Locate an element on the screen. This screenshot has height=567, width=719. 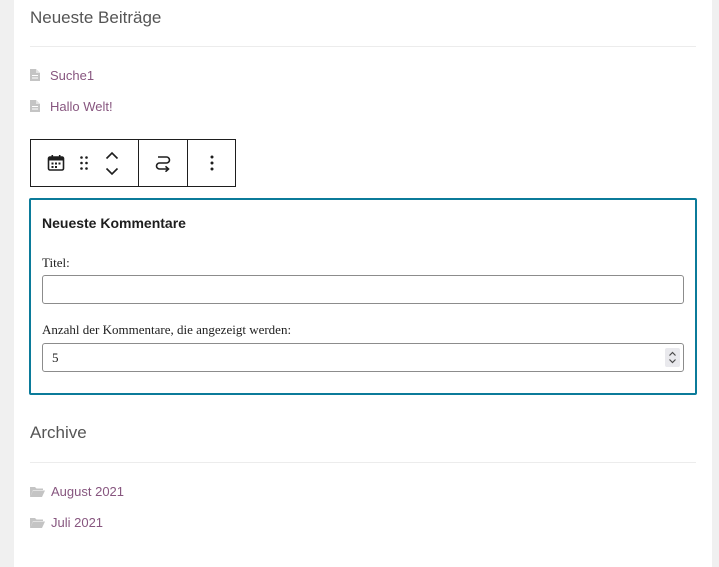
comment-count-value: 5 is located at coordinates (55, 357).